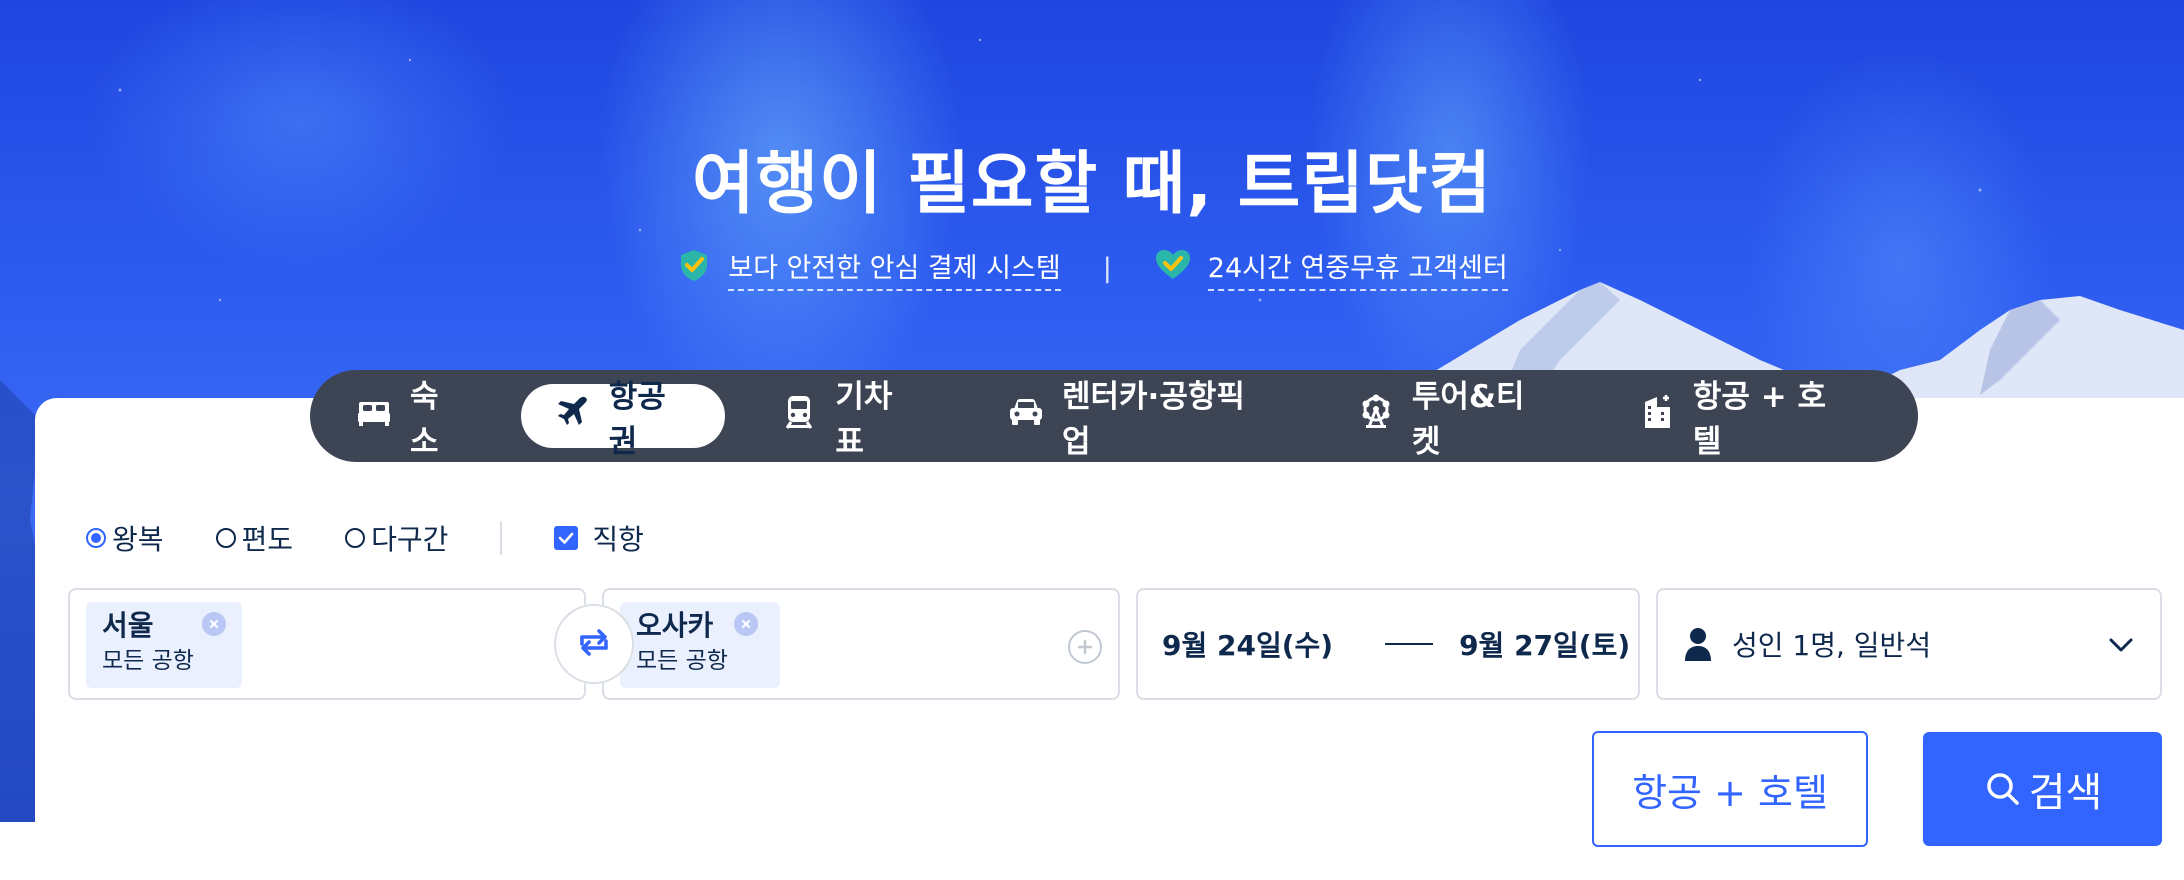 This screenshot has height=880, width=2184. What do you see at coordinates (618, 539) in the screenshot?
I see `checkbox-label: 직항` at bounding box center [618, 539].